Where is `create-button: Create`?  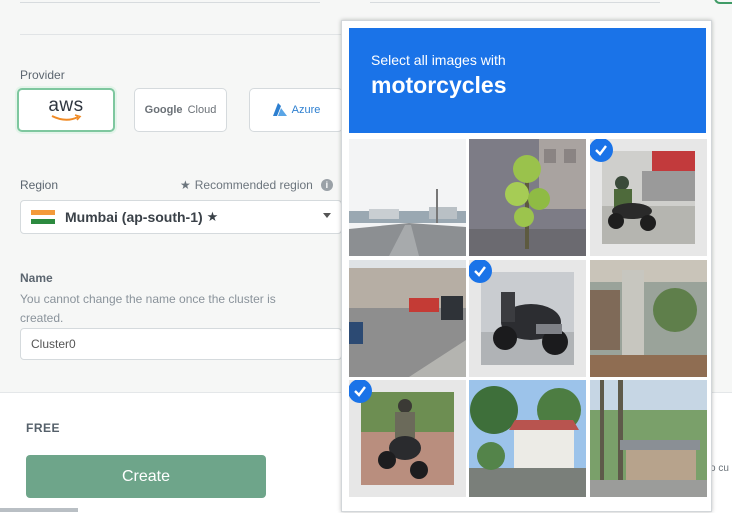 create-button: Create is located at coordinates (146, 476).